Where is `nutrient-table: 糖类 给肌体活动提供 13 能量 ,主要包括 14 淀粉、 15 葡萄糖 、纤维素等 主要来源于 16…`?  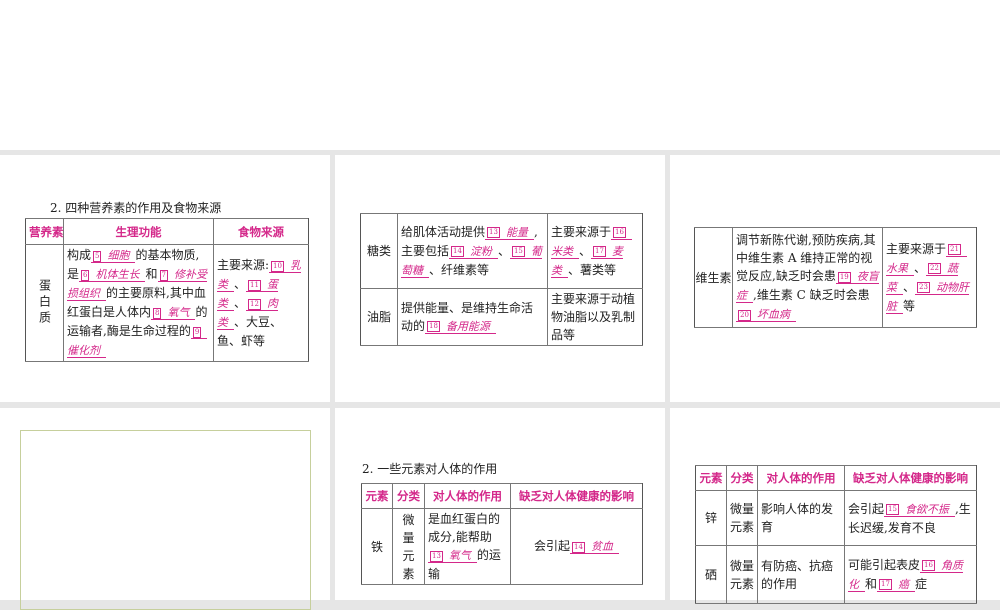 nutrient-table: 糖类 给肌体活动提供 13 能量 ,主要包括 14 淀粉、 15 葡萄糖 、纤维素等 主要来源于 16… is located at coordinates (501, 279).